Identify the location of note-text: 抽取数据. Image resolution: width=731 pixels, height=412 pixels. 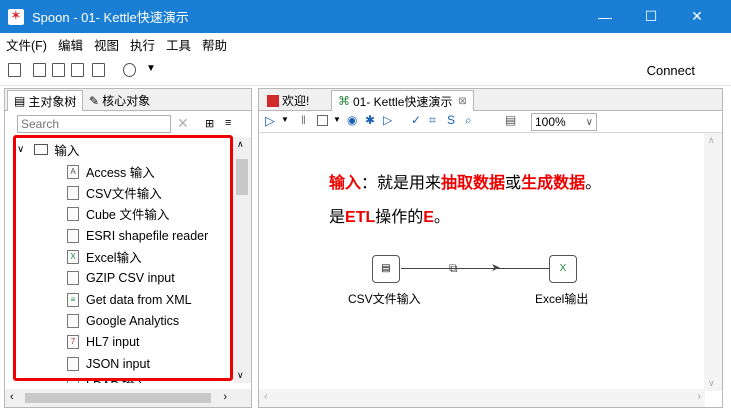
(473, 183).